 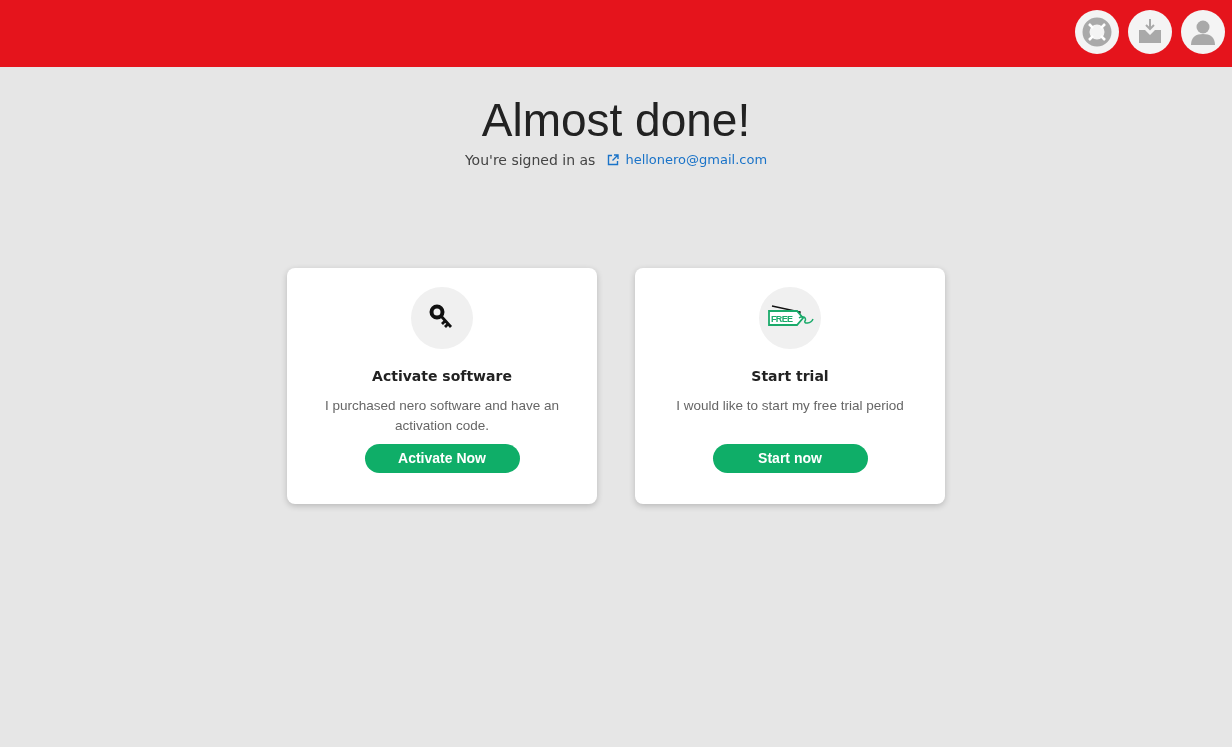 What do you see at coordinates (442, 375) in the screenshot?
I see `card-title: Activate software` at bounding box center [442, 375].